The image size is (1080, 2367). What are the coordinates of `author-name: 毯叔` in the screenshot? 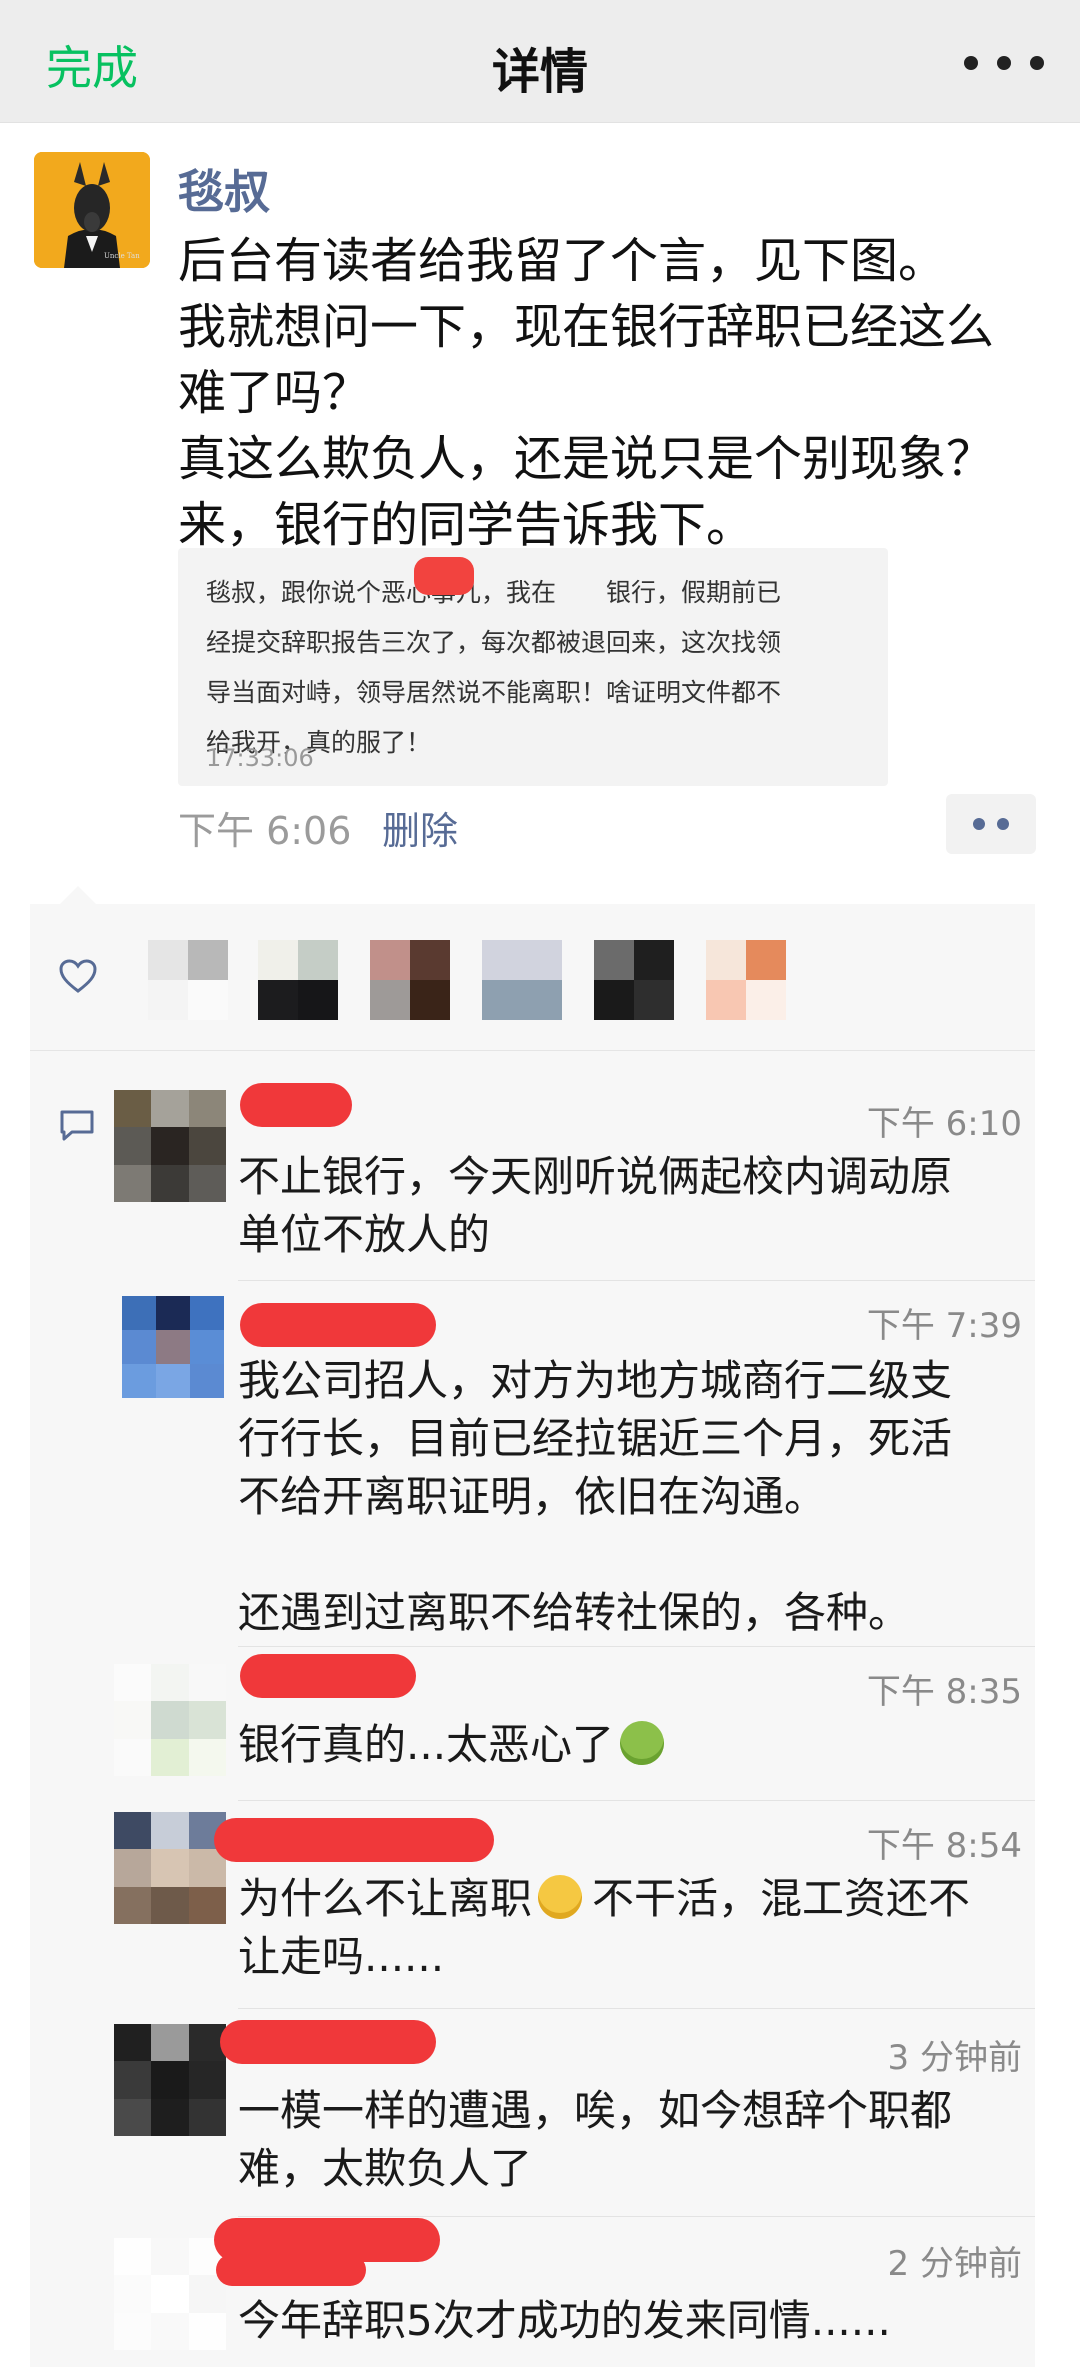 It's located at (224, 189).